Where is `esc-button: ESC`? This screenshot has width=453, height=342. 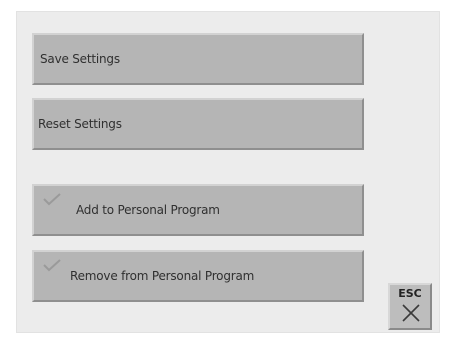
esc-button: ESC is located at coordinates (410, 306).